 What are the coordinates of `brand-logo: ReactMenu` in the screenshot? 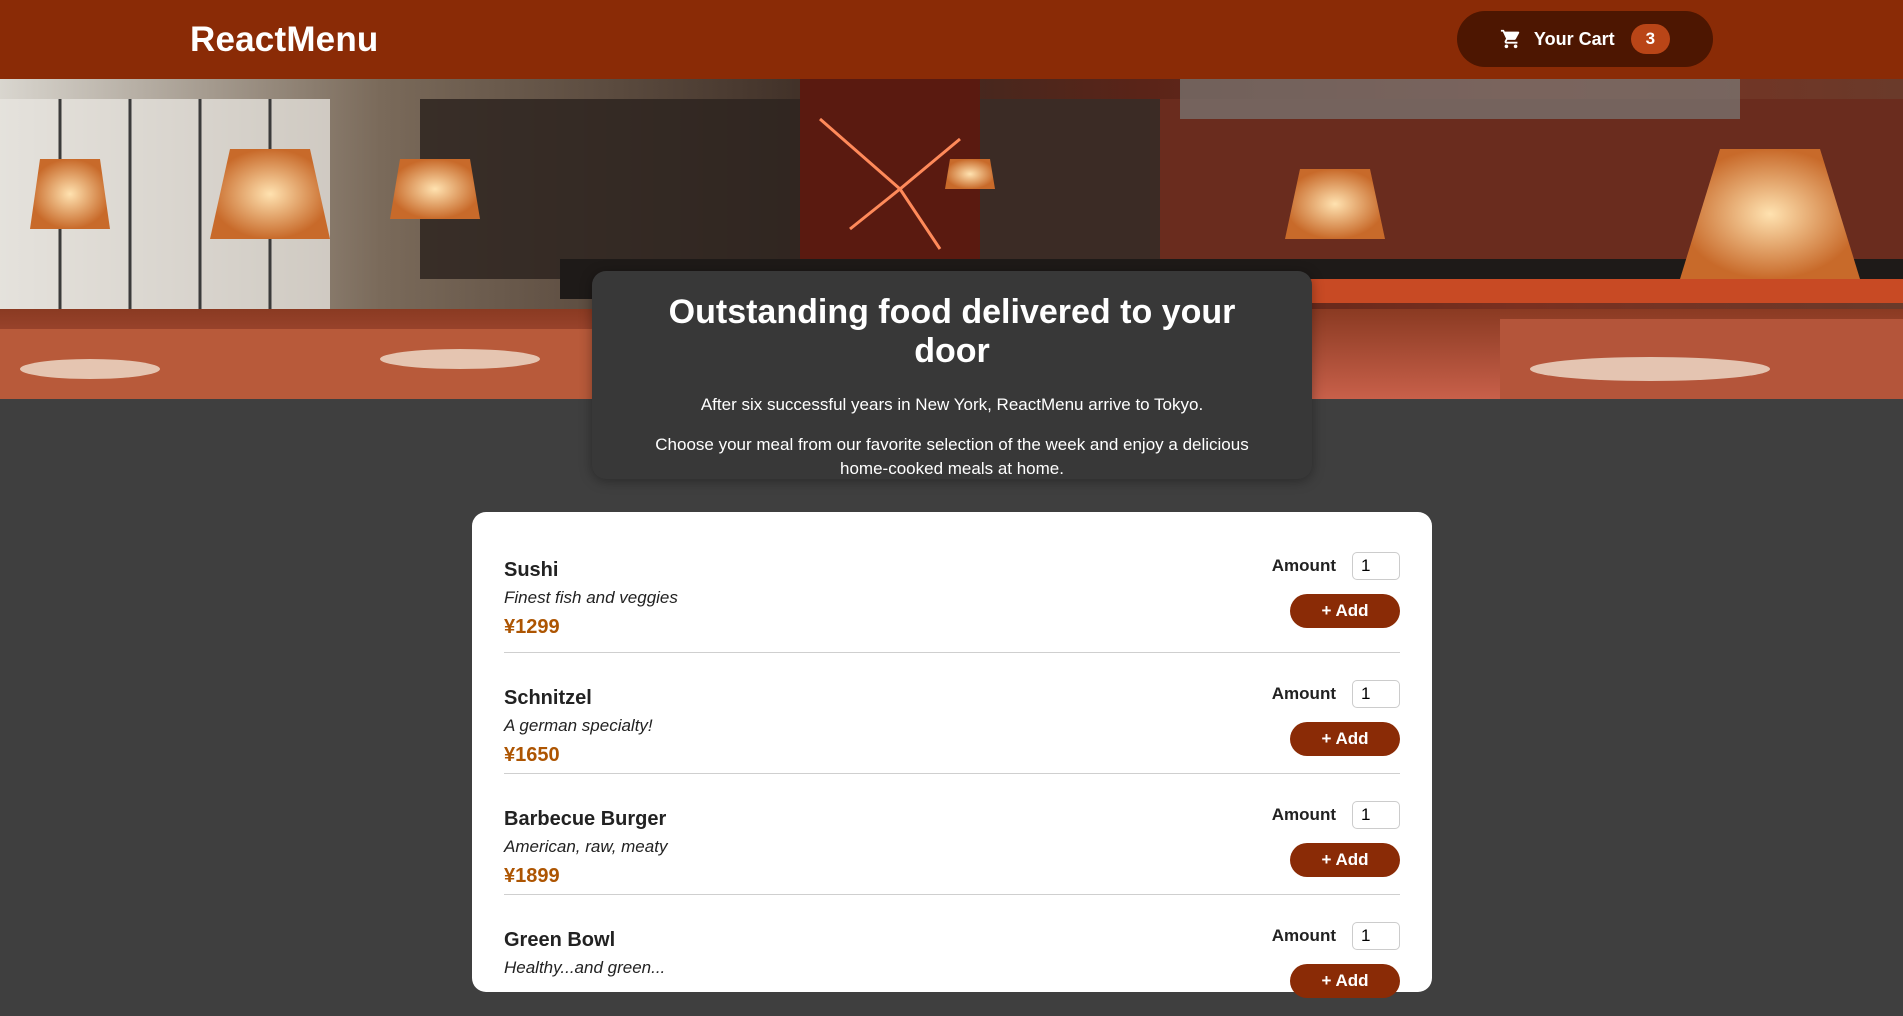 It's located at (284, 40).